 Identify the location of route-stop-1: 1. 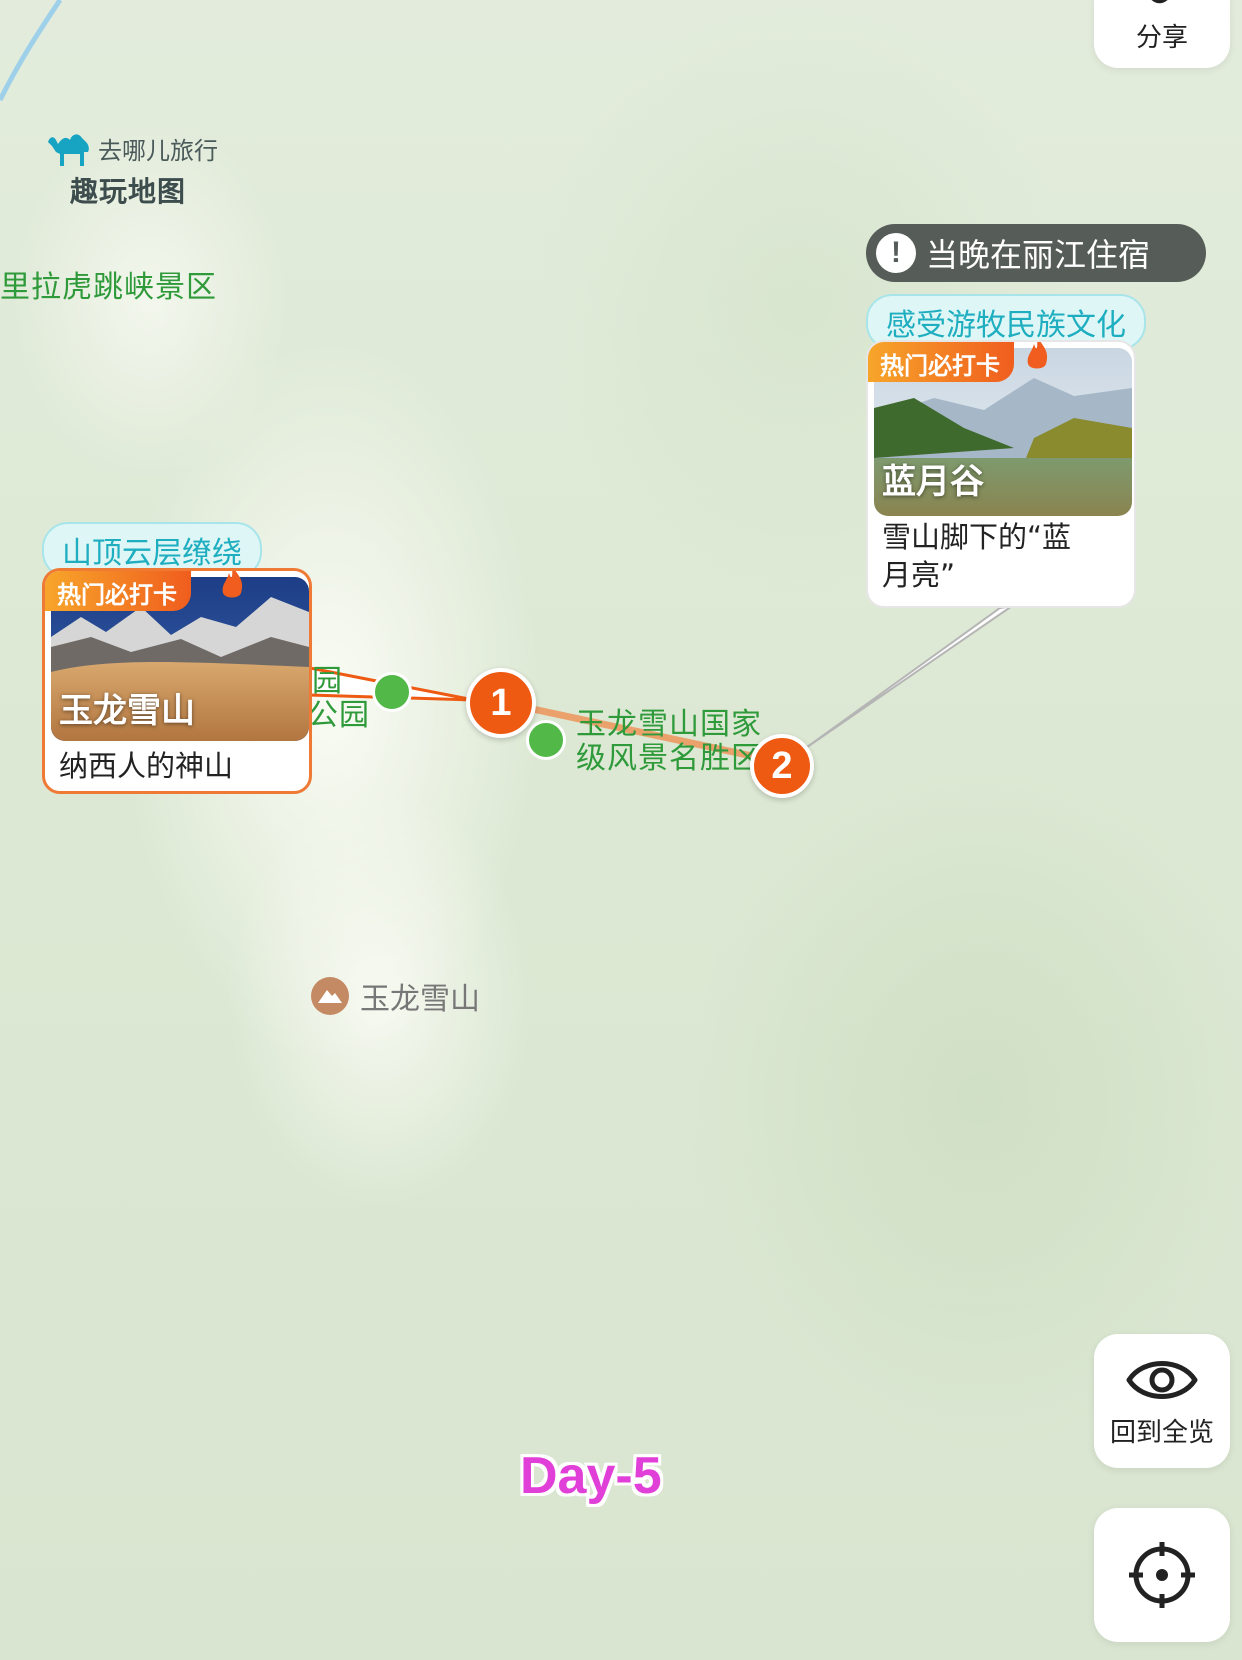
(501, 703).